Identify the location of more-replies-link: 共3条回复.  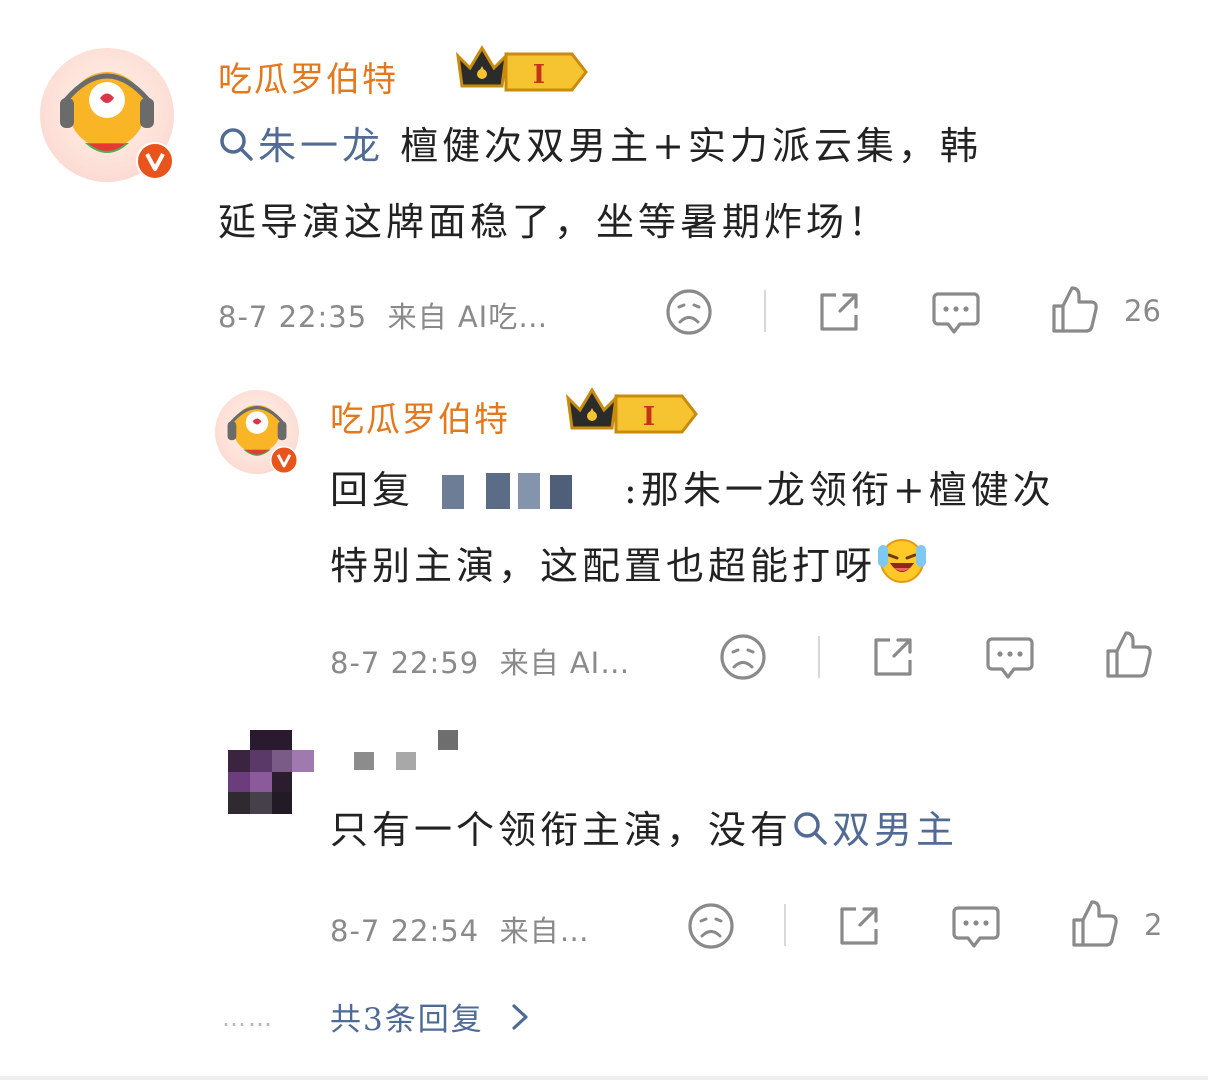
(431, 1016).